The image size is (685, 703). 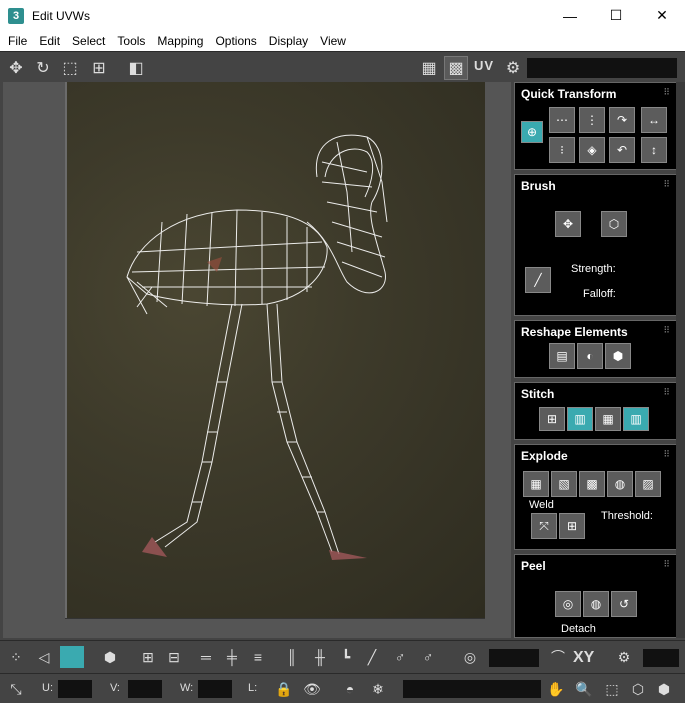 I want to click on quick-transform-title: Quick Transform, so click(x=568, y=94).